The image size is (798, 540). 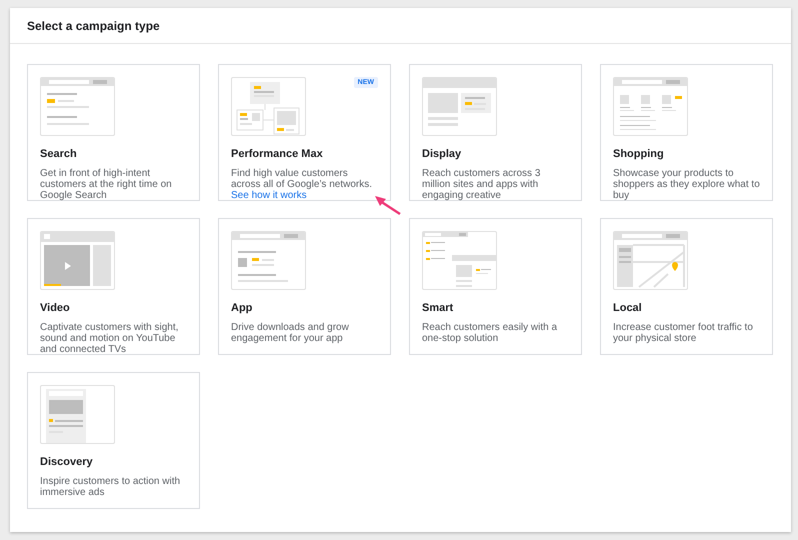 What do you see at coordinates (686, 132) in the screenshot?
I see `campaign-card: Shopping Showcase your products to shoppers as they explore what to buy` at bounding box center [686, 132].